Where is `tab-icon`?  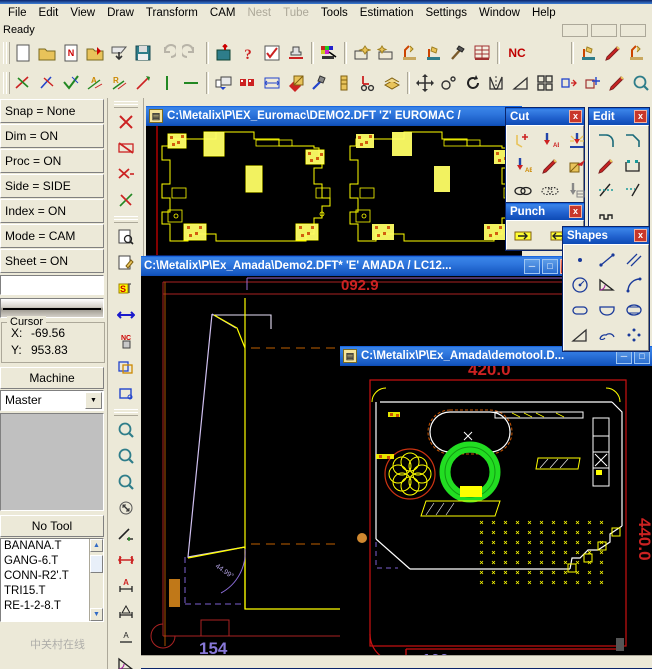 tab-icon is located at coordinates (606, 216).